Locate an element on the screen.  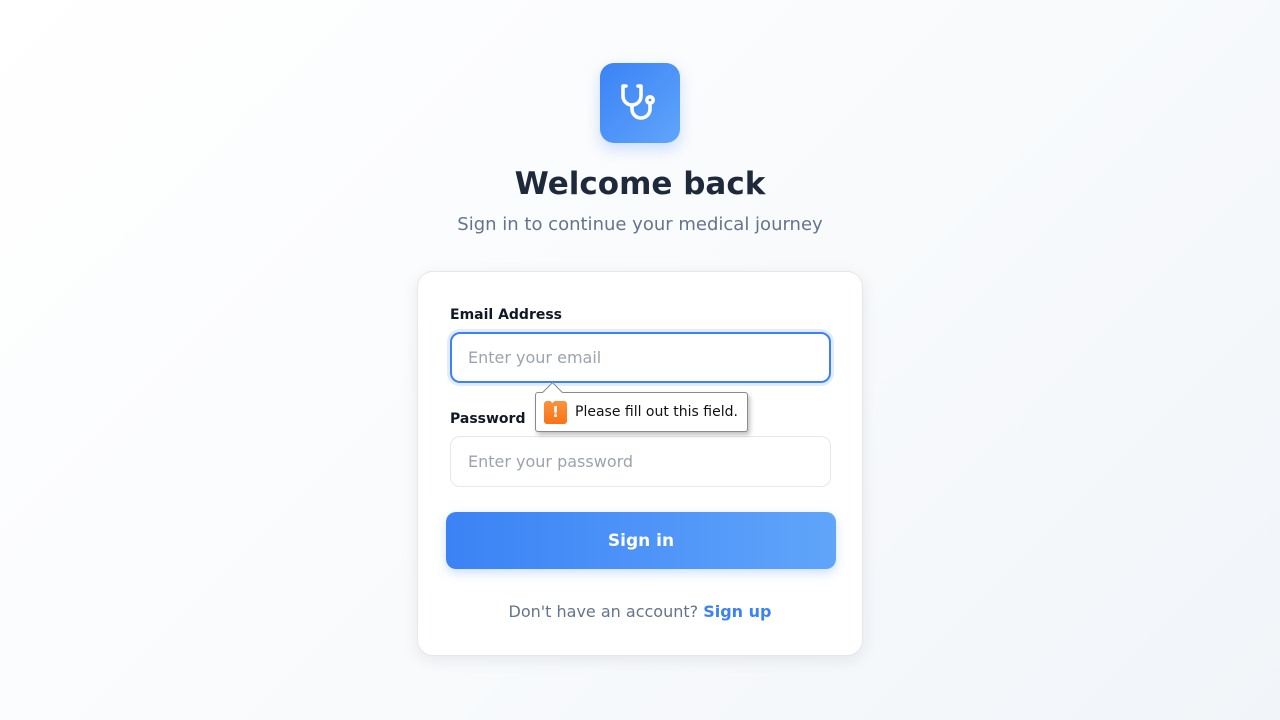
password-field is located at coordinates (640, 461).